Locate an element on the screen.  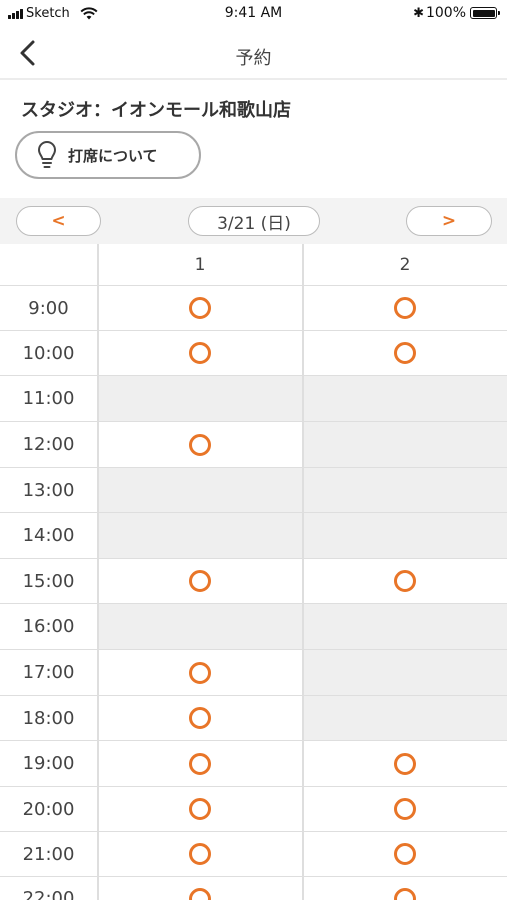
about-booth-label: 打席について is located at coordinates (113, 155).